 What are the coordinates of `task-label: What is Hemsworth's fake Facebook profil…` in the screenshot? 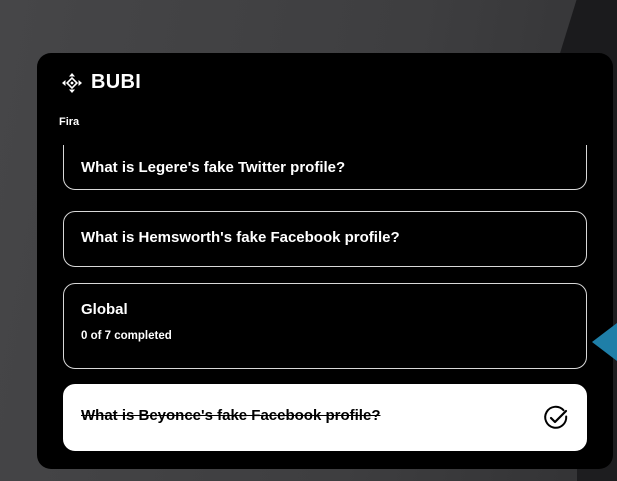 It's located at (240, 237).